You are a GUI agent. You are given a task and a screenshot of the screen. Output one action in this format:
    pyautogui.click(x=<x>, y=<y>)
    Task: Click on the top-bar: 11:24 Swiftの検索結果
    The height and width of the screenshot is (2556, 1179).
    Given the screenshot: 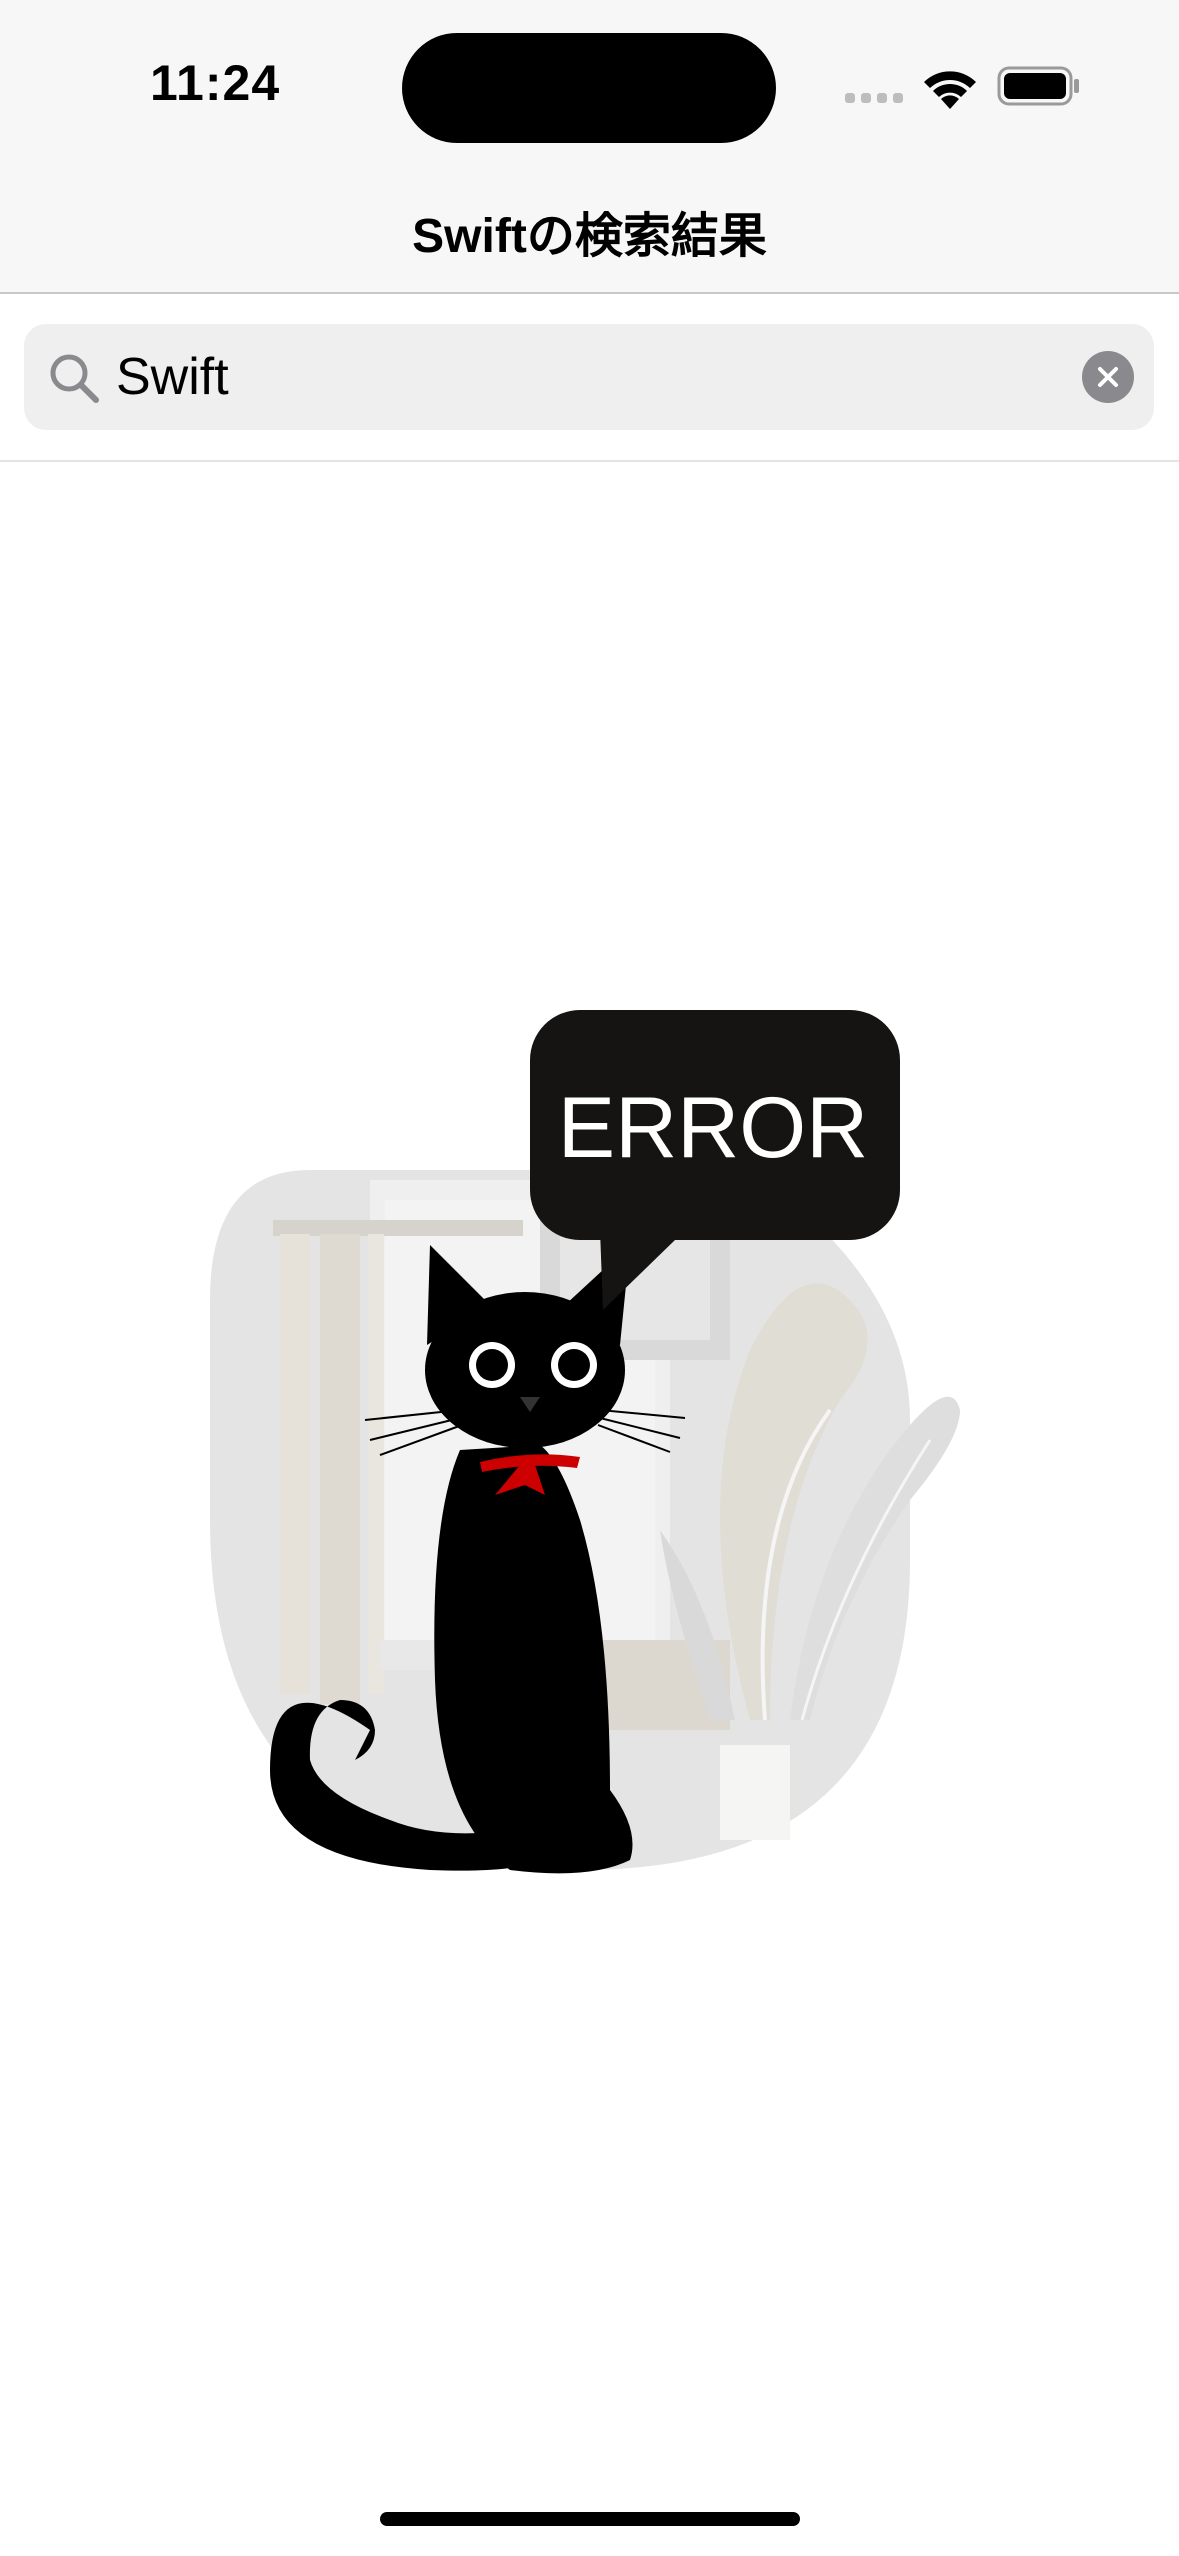 What is the action you would take?
    pyautogui.click(x=589, y=147)
    